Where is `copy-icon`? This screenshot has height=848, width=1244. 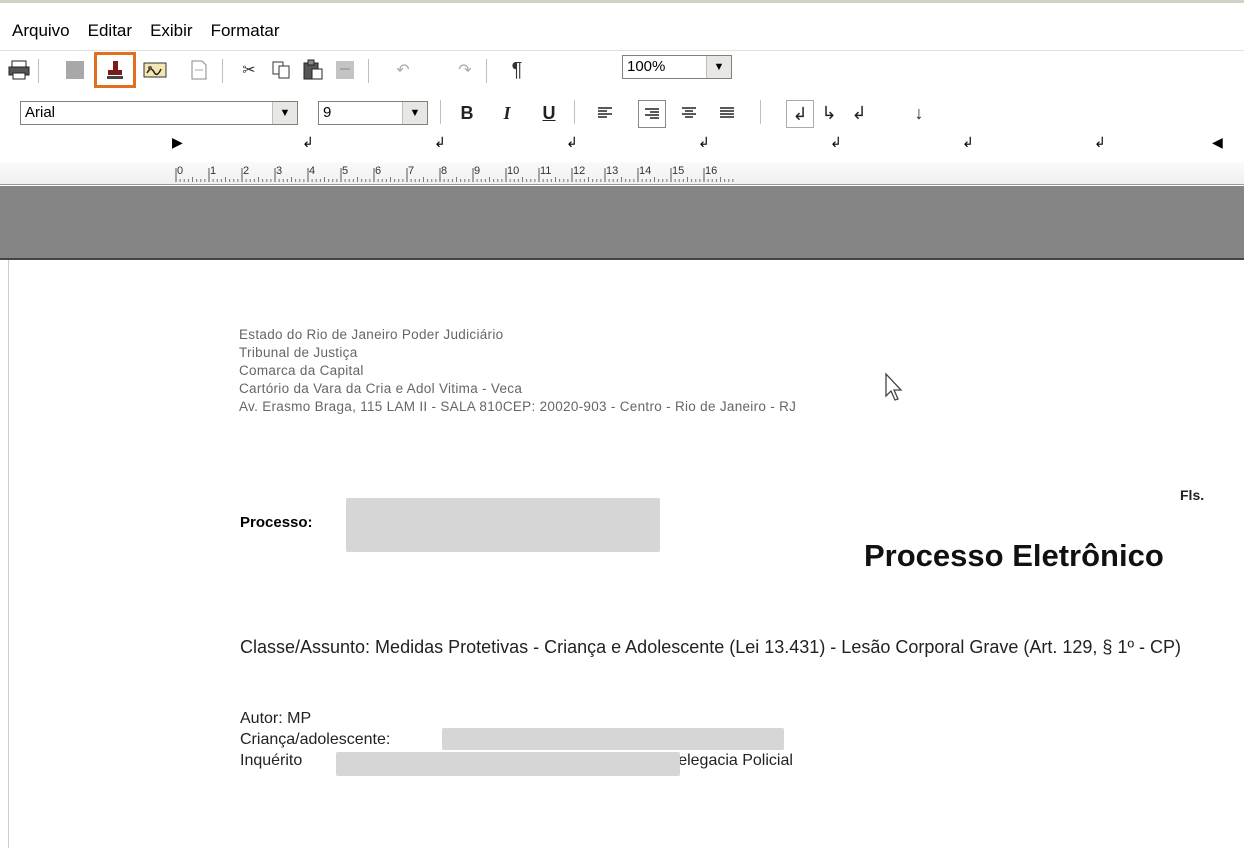 copy-icon is located at coordinates (281, 70).